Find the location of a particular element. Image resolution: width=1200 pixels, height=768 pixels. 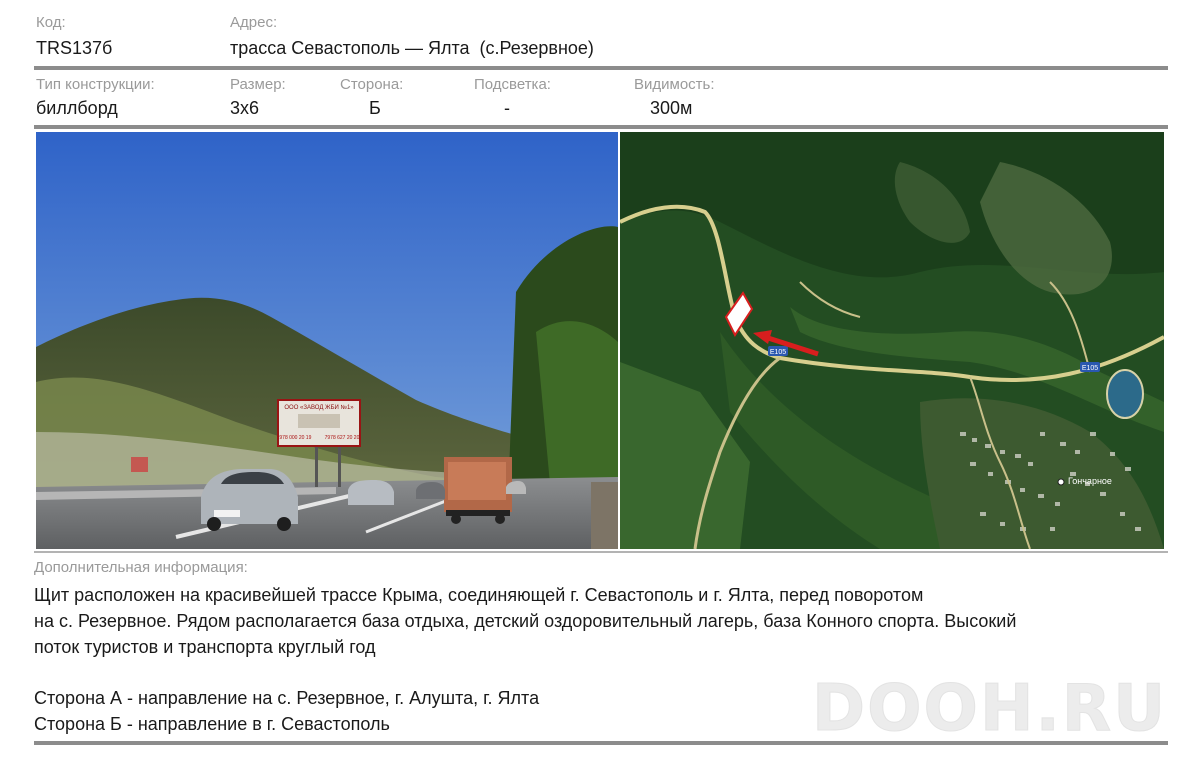

road-badge-1: Е105 is located at coordinates (778, 352).